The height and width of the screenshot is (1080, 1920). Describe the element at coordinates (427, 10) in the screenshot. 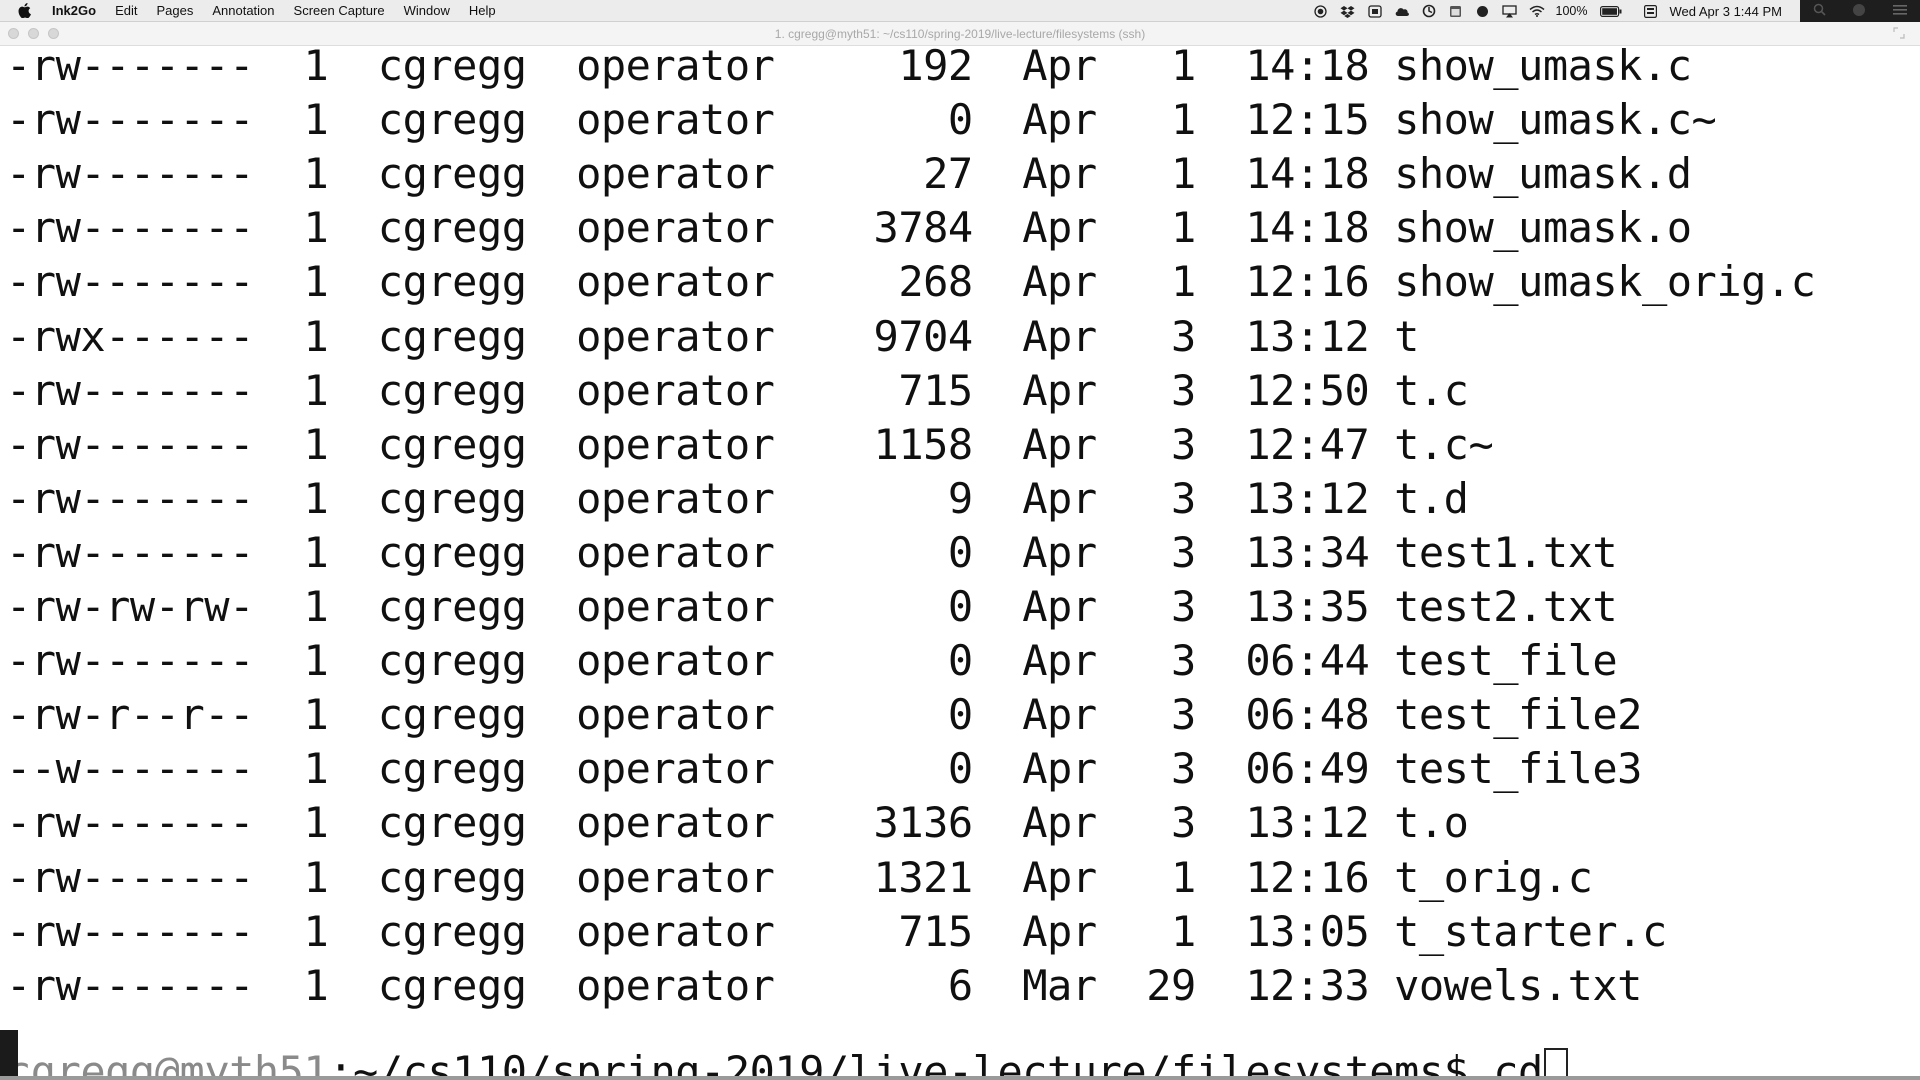

I see `menu-window: Window` at that location.